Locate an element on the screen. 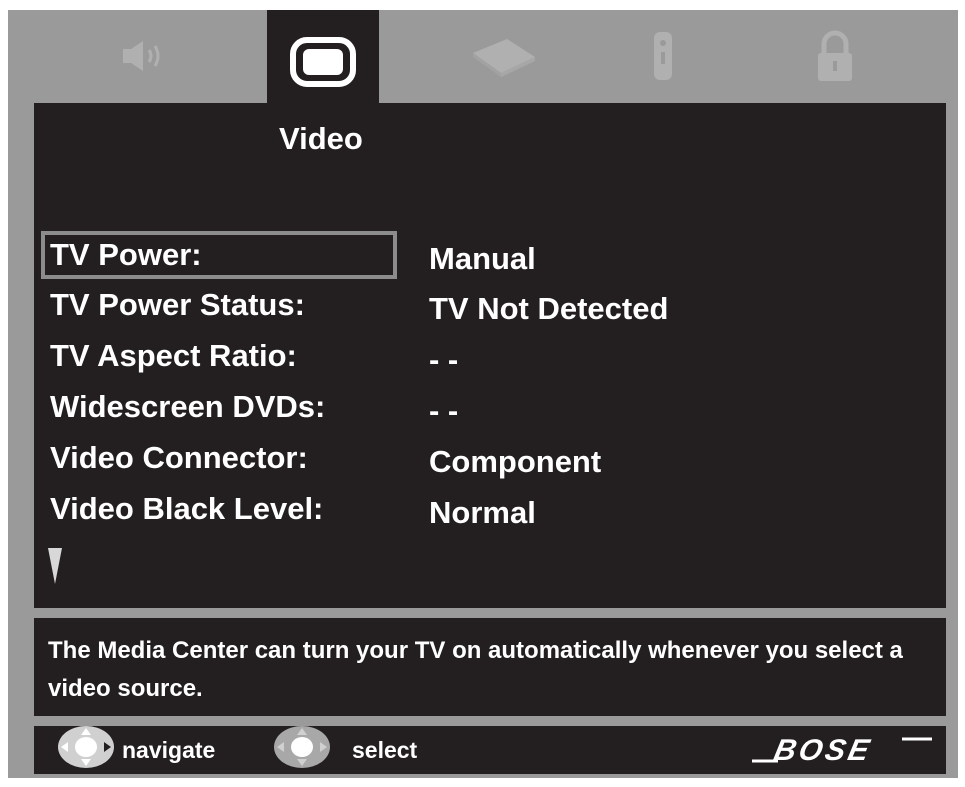  navigate-label: navigate is located at coordinates (169, 749).